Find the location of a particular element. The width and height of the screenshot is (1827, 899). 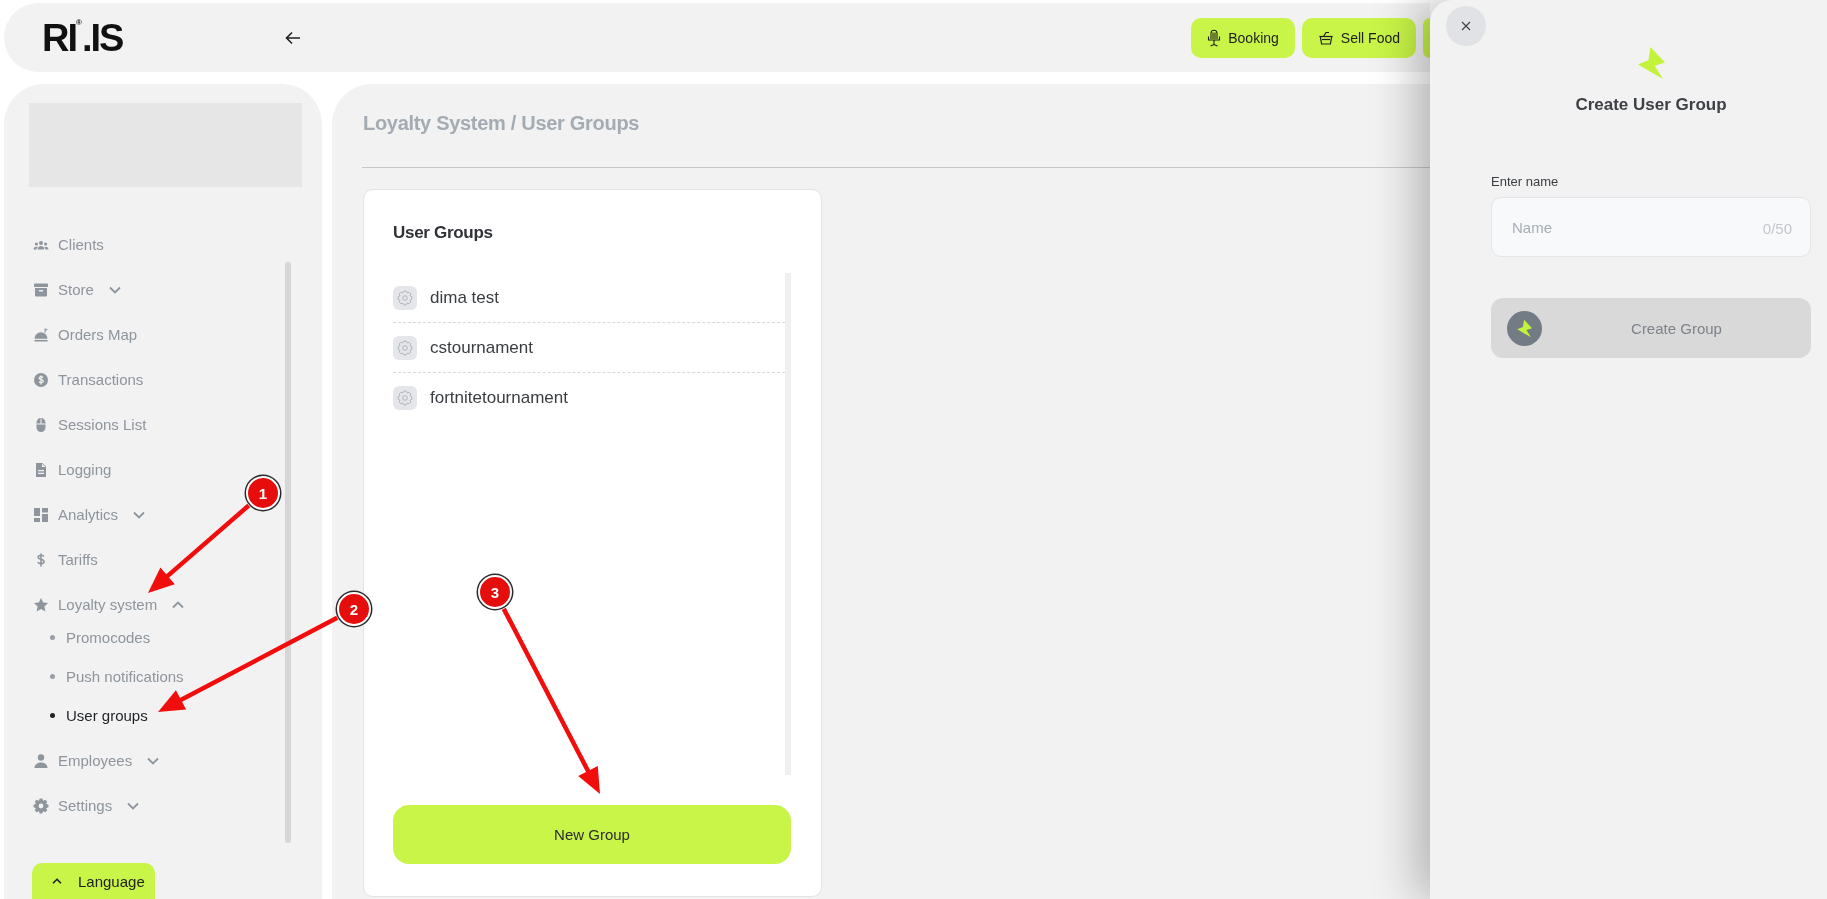

close-button is located at coordinates (1466, 26).